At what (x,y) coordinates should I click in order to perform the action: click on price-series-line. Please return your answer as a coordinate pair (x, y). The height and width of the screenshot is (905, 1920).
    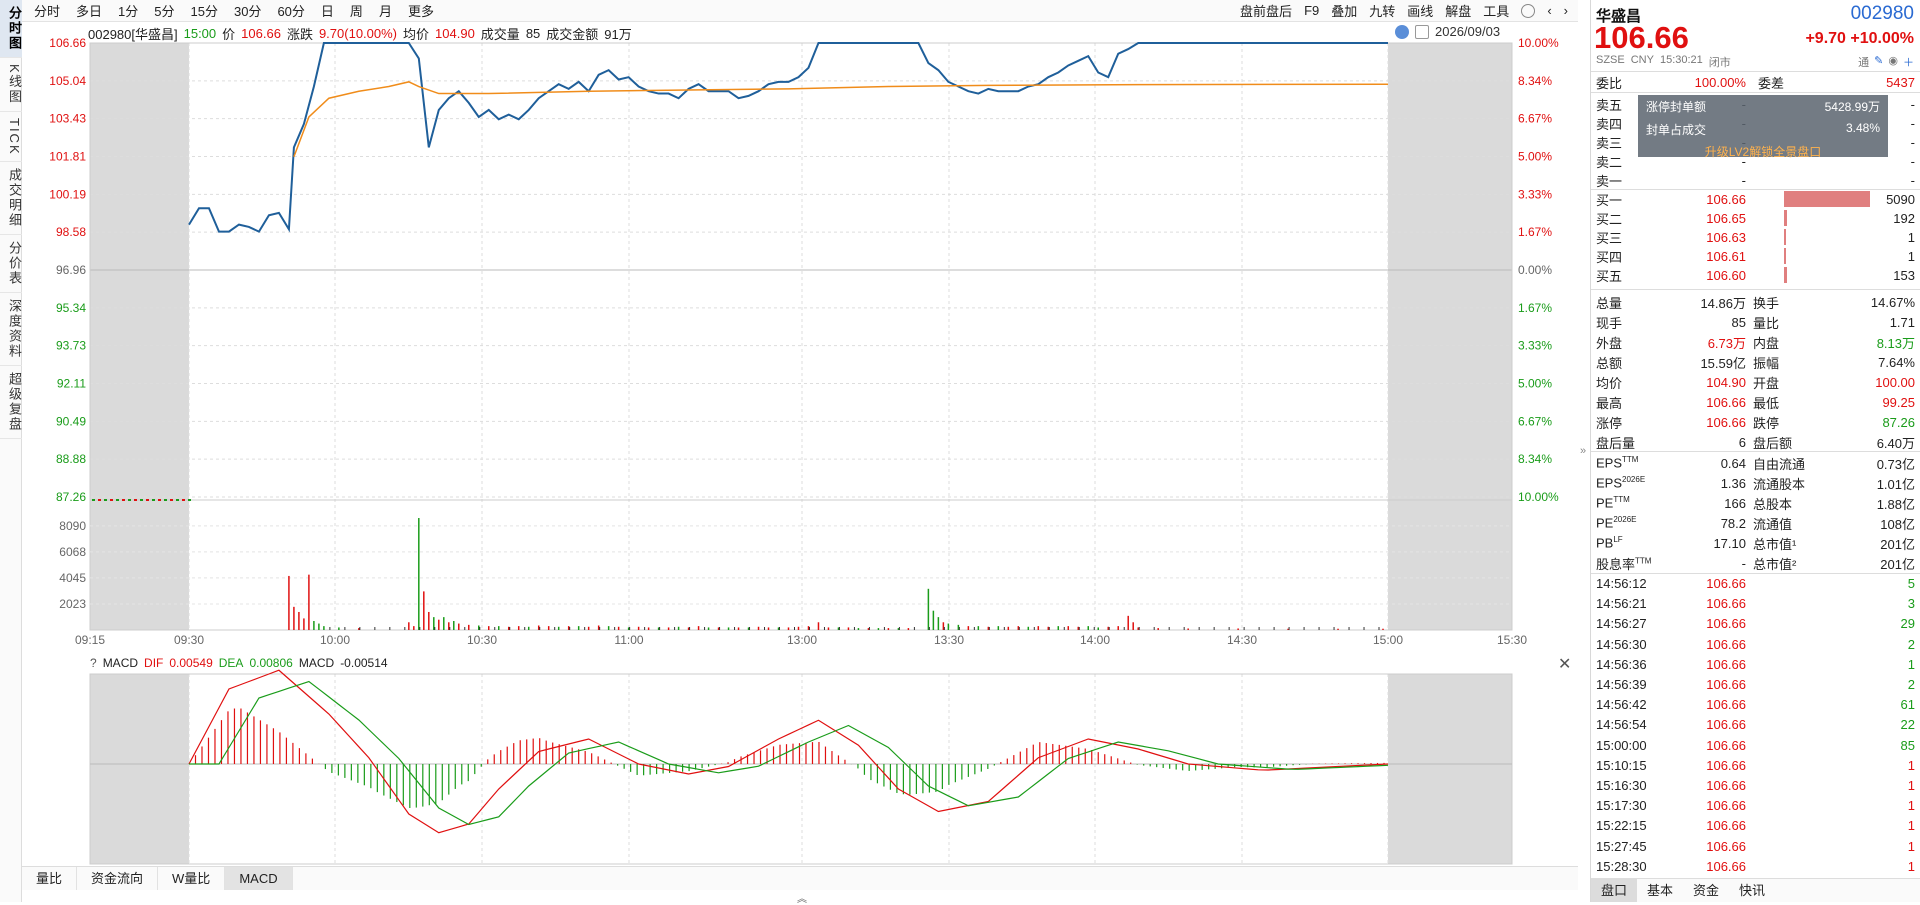
    Looking at the image, I should click on (788, 137).